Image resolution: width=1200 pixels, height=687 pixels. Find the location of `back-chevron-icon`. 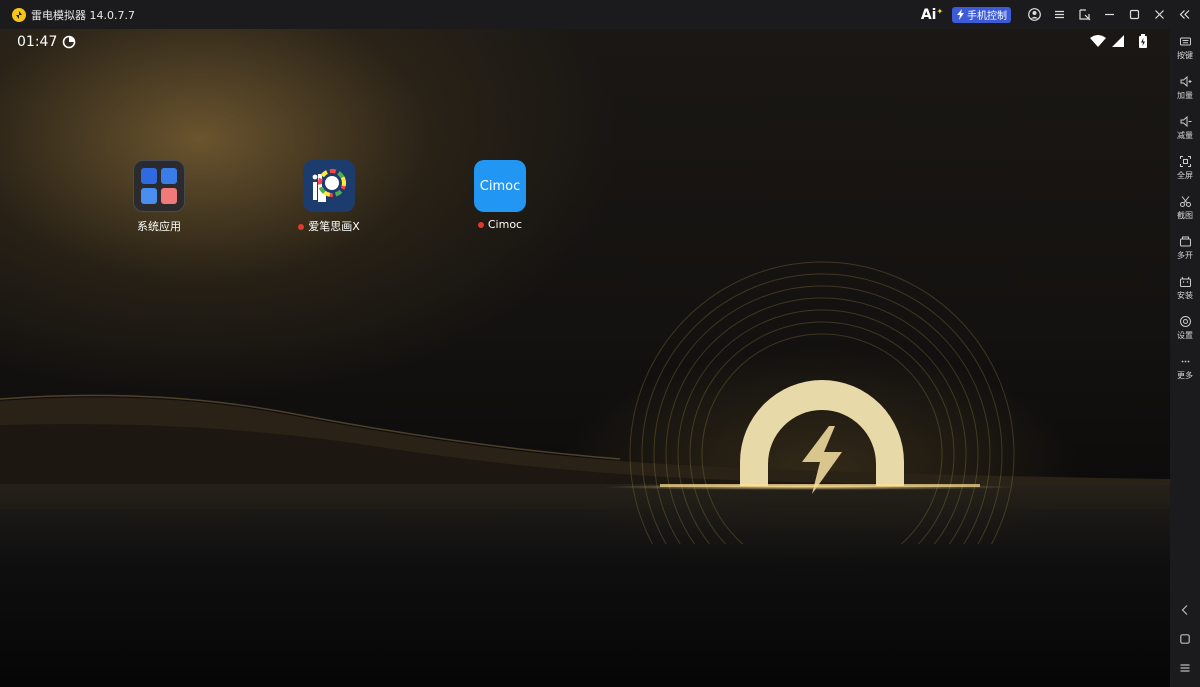

back-chevron-icon is located at coordinates (1184, 610).